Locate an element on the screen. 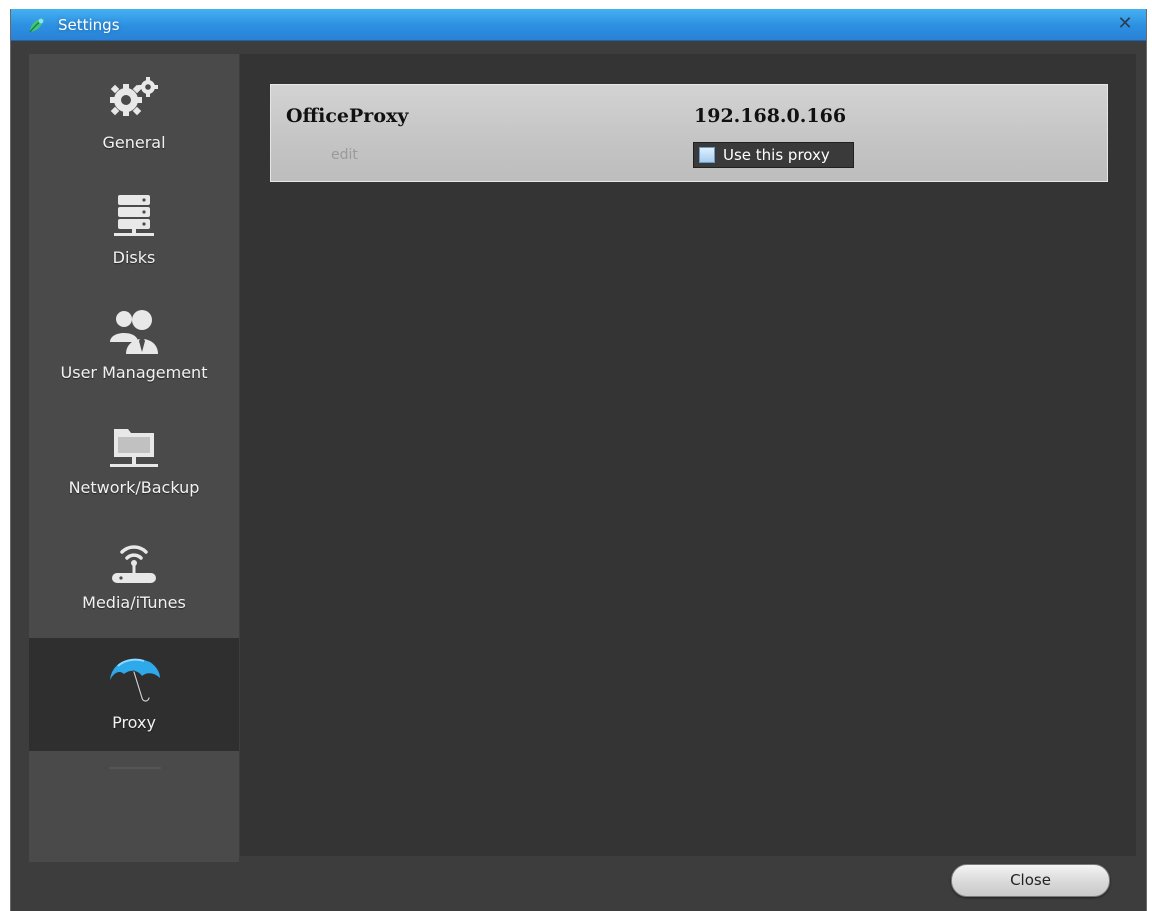 The width and height of the screenshot is (1152, 911). use-proxy-checkbox: Use this proxy is located at coordinates (773, 155).